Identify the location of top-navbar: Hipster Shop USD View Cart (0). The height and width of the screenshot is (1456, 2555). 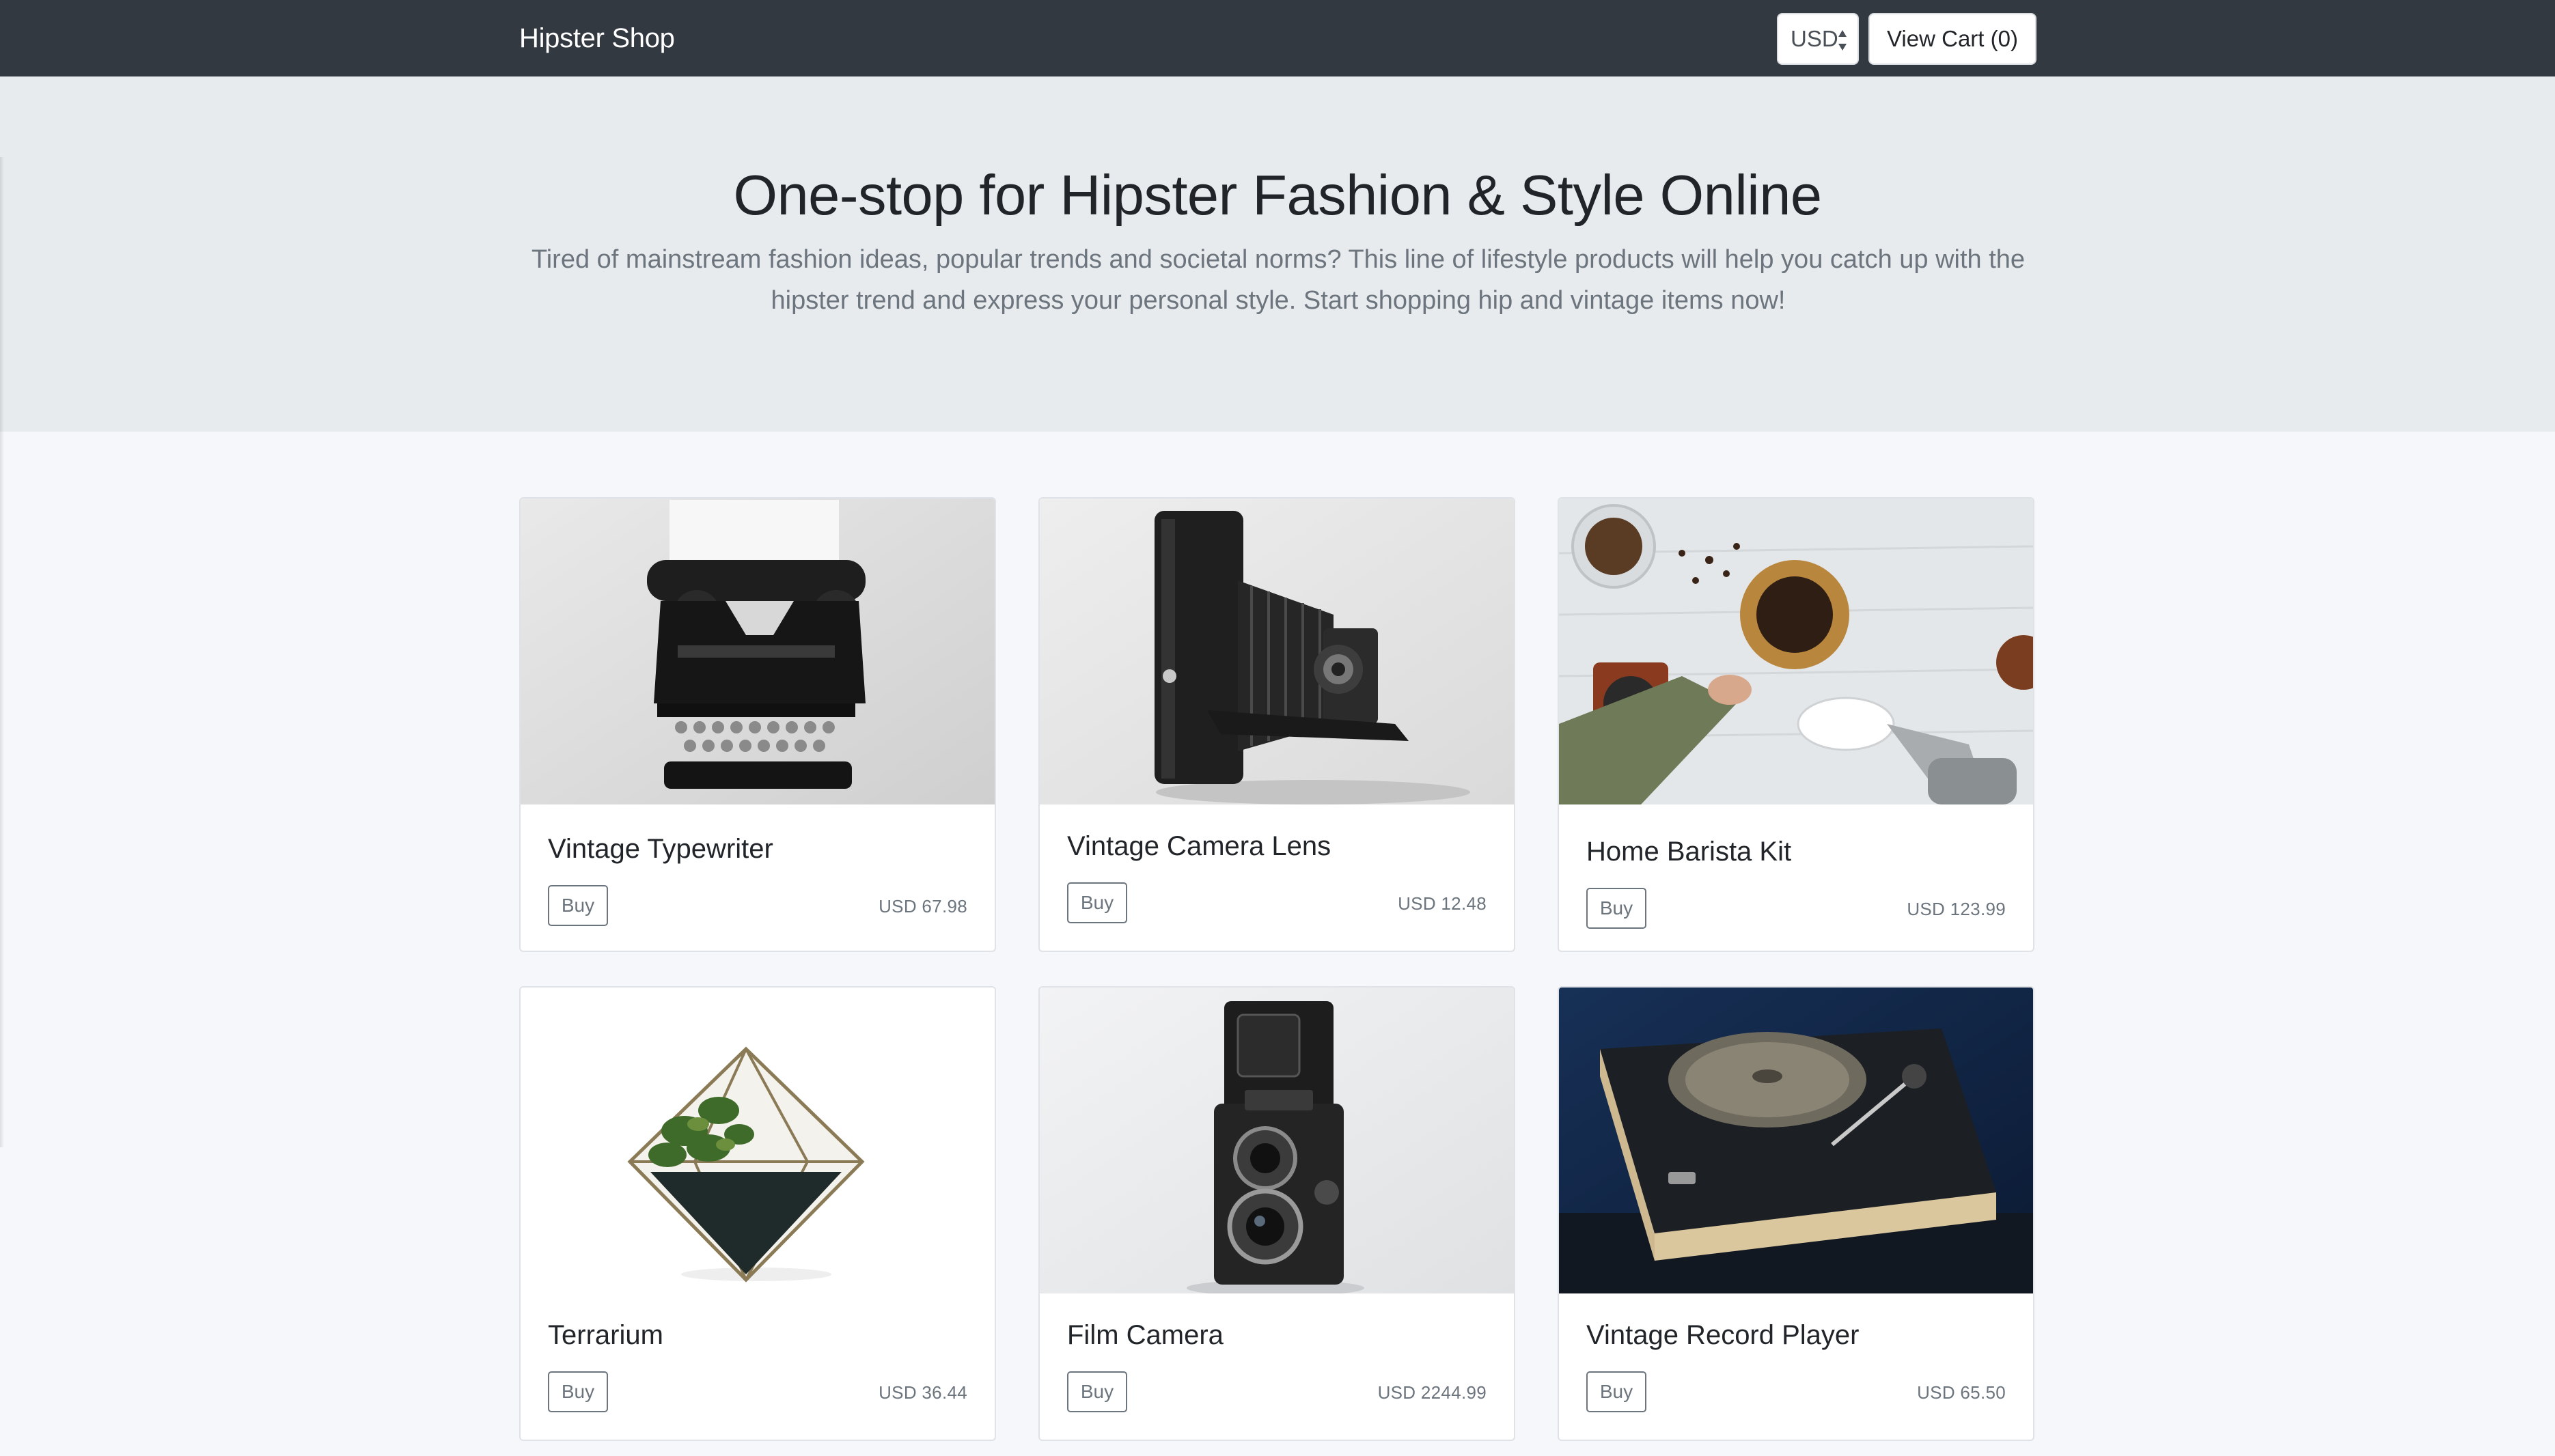
(1277, 38).